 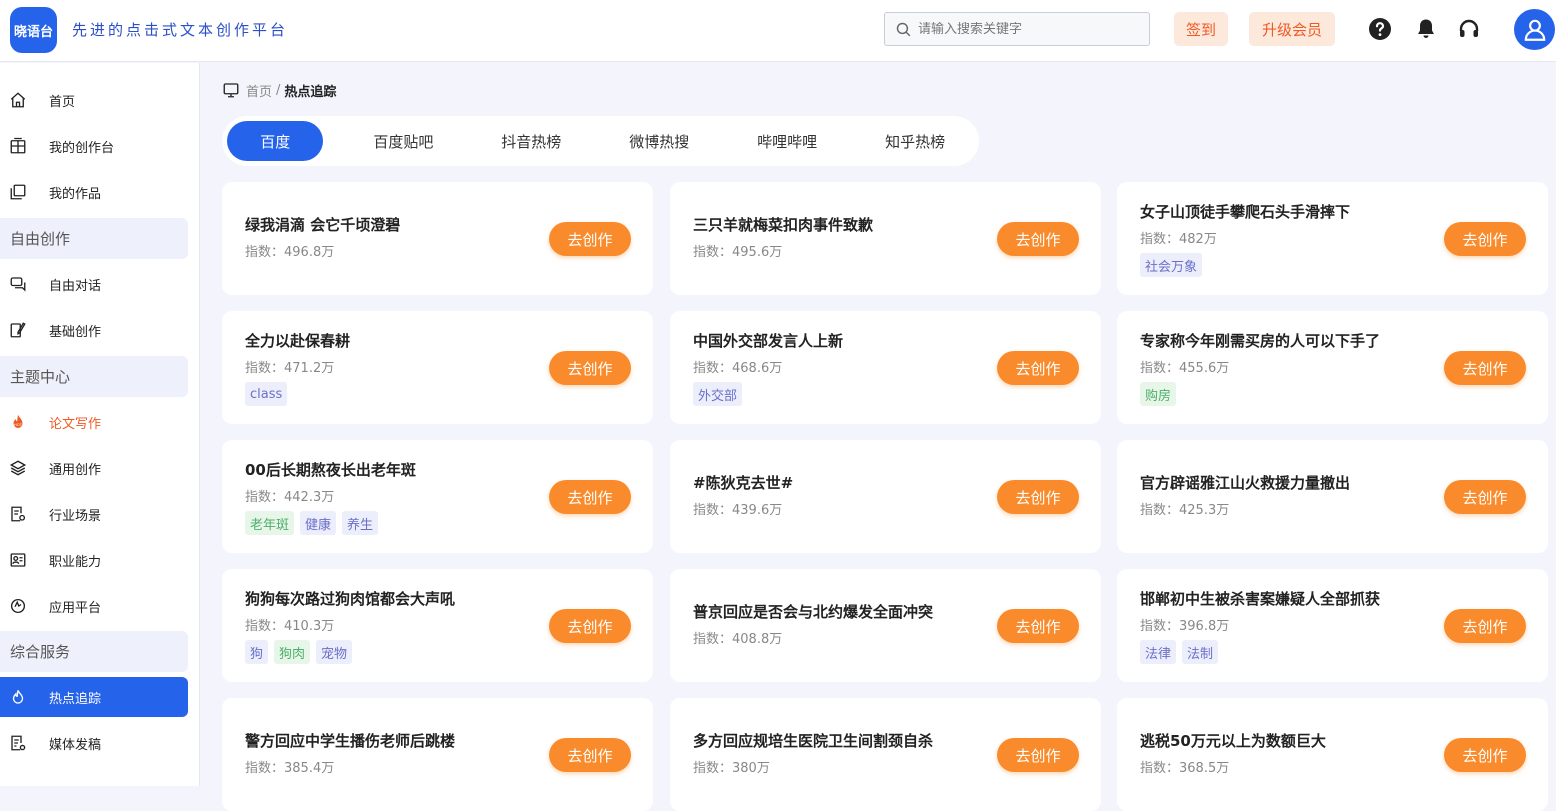 I want to click on hot-topic-title: 三只羊就梅菜扣肉事件致歉, so click(x=783, y=224).